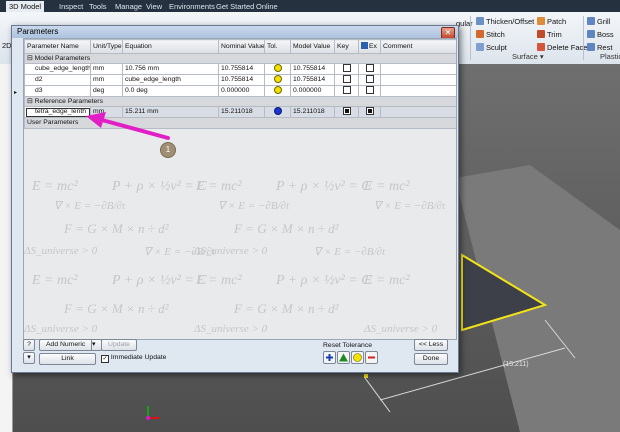  Describe the element at coordinates (128, 126) in the screenshot. I see `annotation-arrow` at that location.